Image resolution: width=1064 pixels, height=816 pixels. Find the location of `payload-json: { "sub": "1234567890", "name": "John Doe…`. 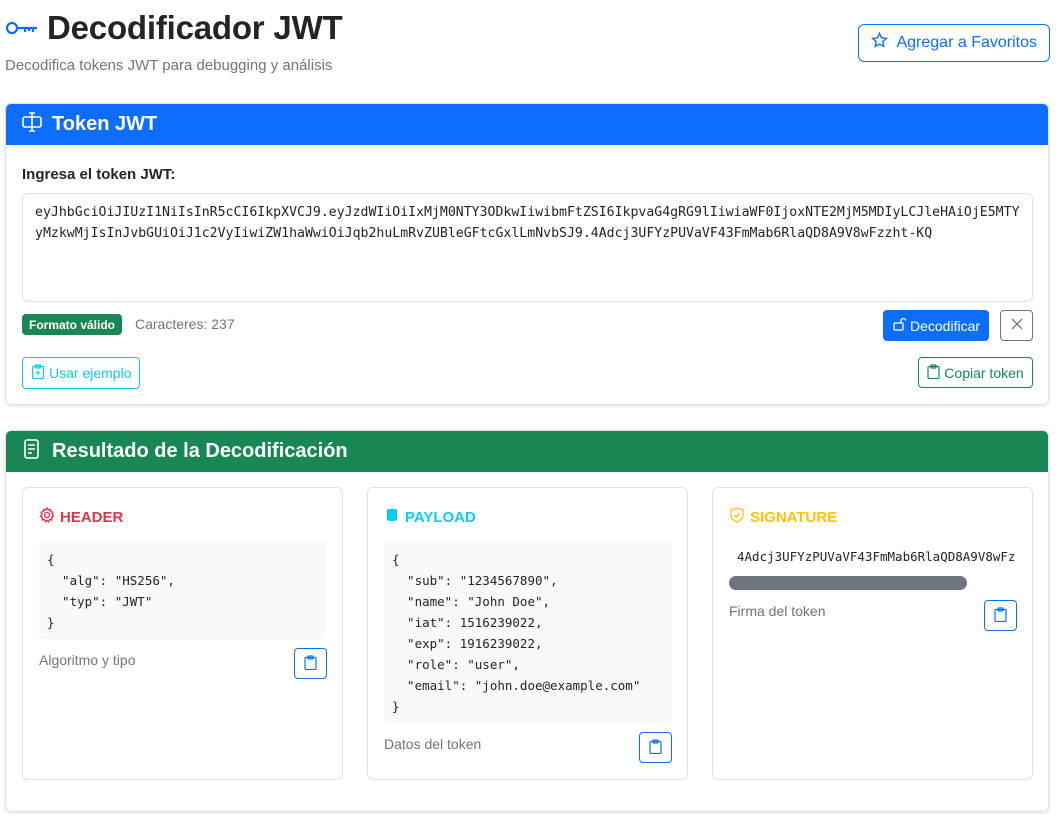

payload-json: { "sub": "1234567890", "name": "John Doe… is located at coordinates (527, 632).